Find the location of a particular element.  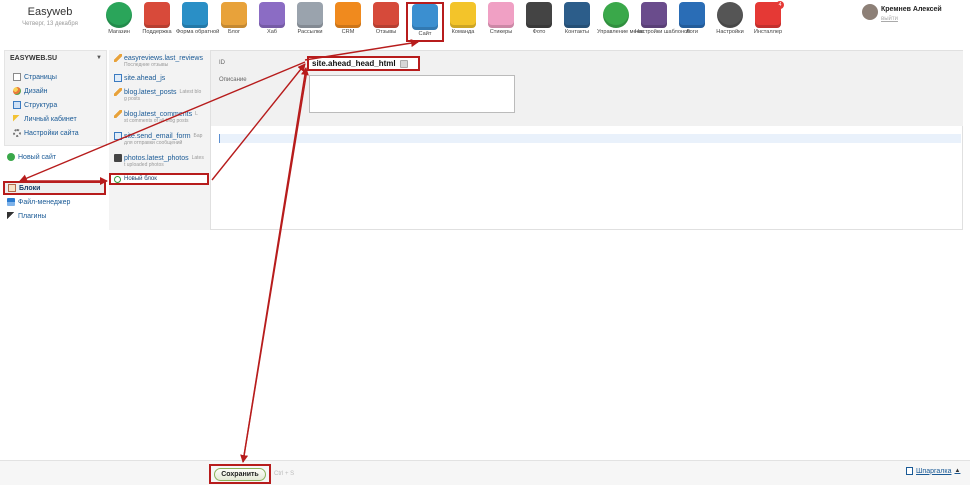

app-hub: Хаб is located at coordinates (272, 22).